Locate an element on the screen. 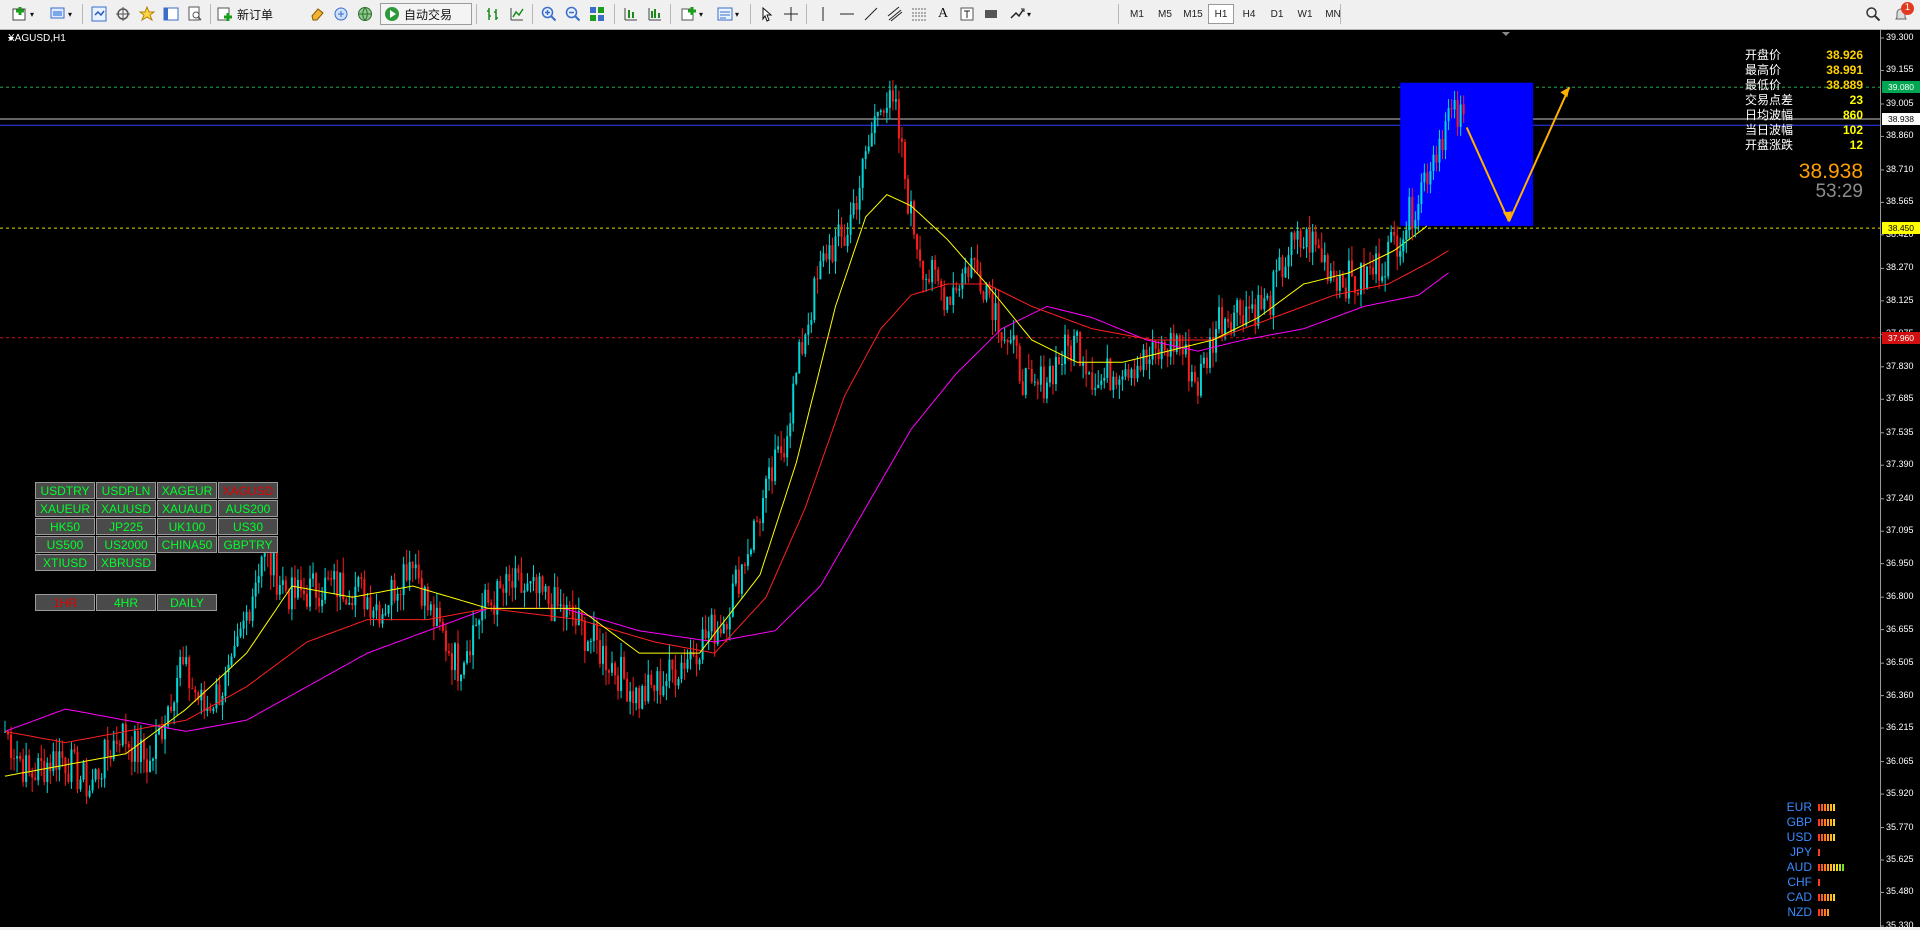 This screenshot has height=930, width=1920. symbol-button-gbptry: GBPTRY is located at coordinates (248, 544).